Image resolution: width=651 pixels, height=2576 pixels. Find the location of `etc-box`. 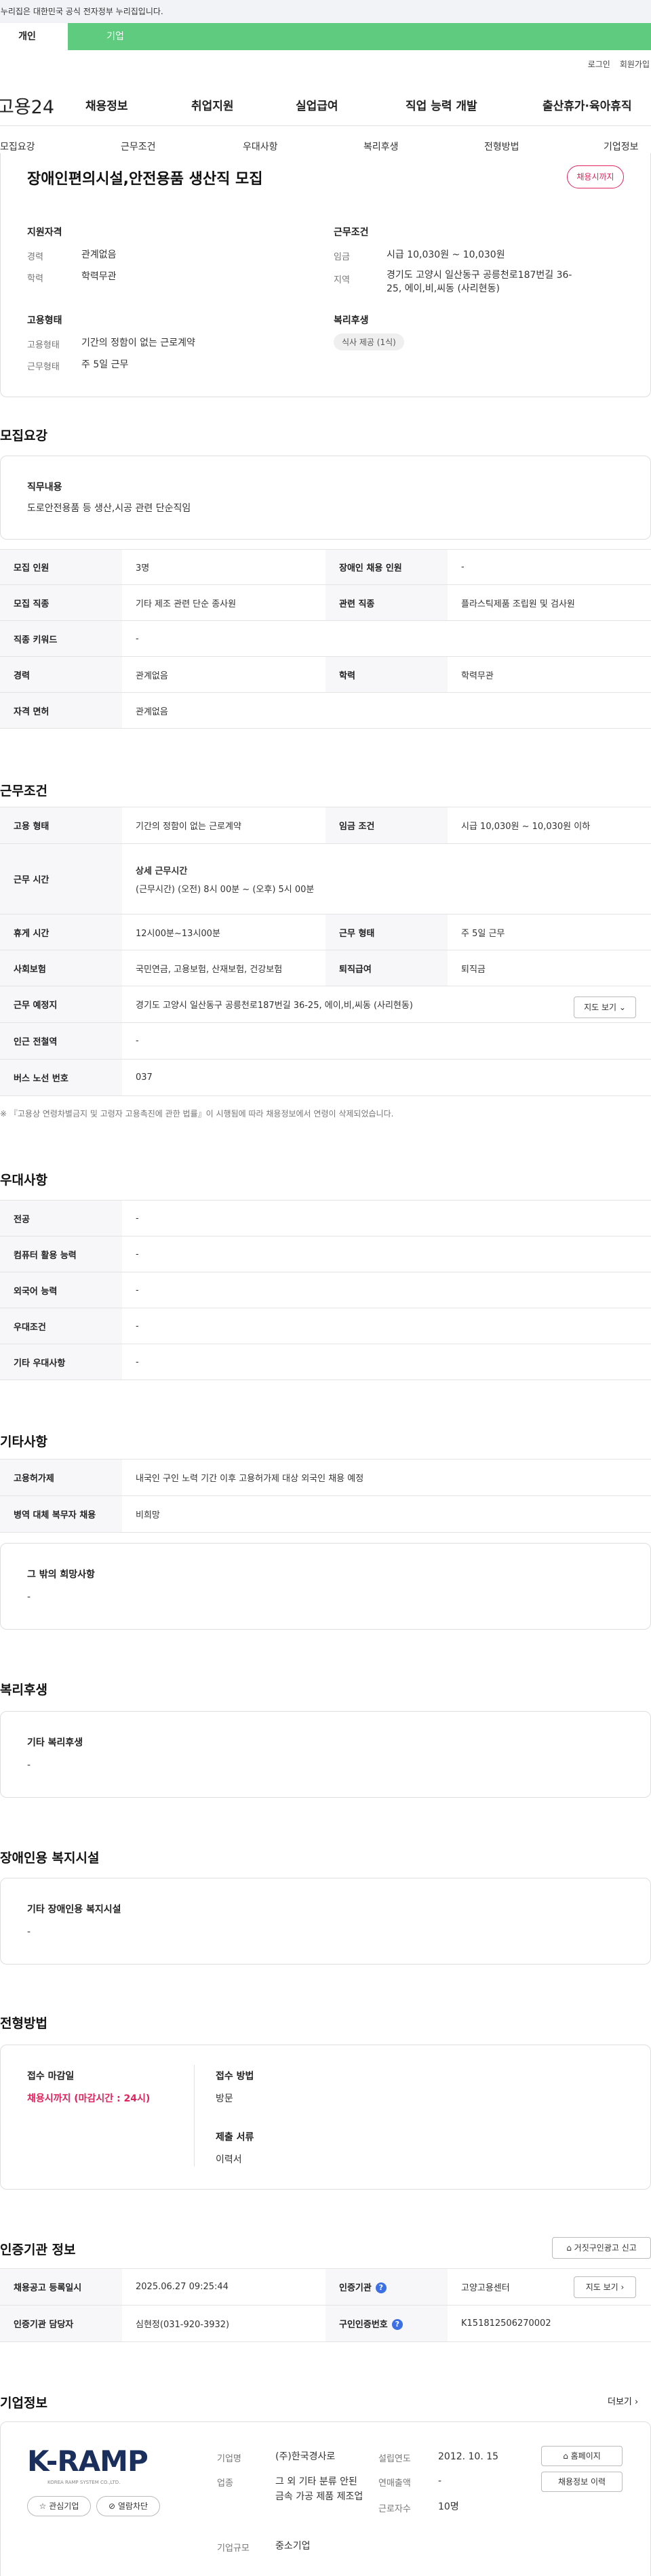

etc-box is located at coordinates (325, 1586).